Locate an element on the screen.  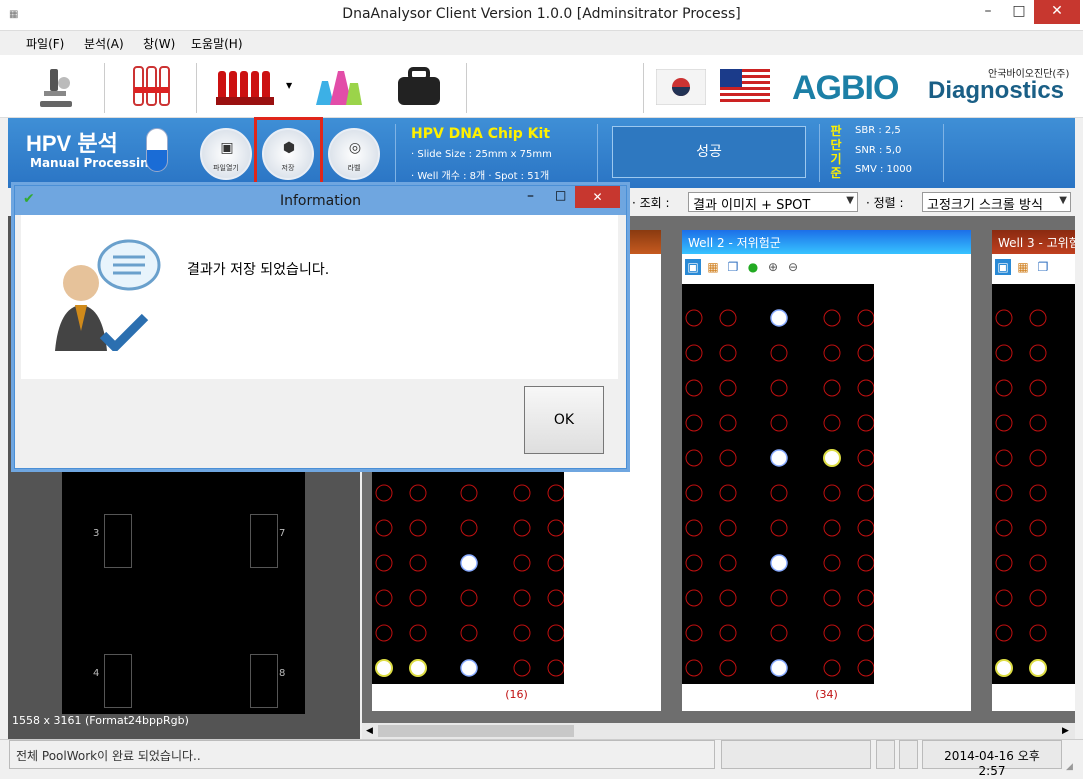
user-info-icon is located at coordinates (108, 295).